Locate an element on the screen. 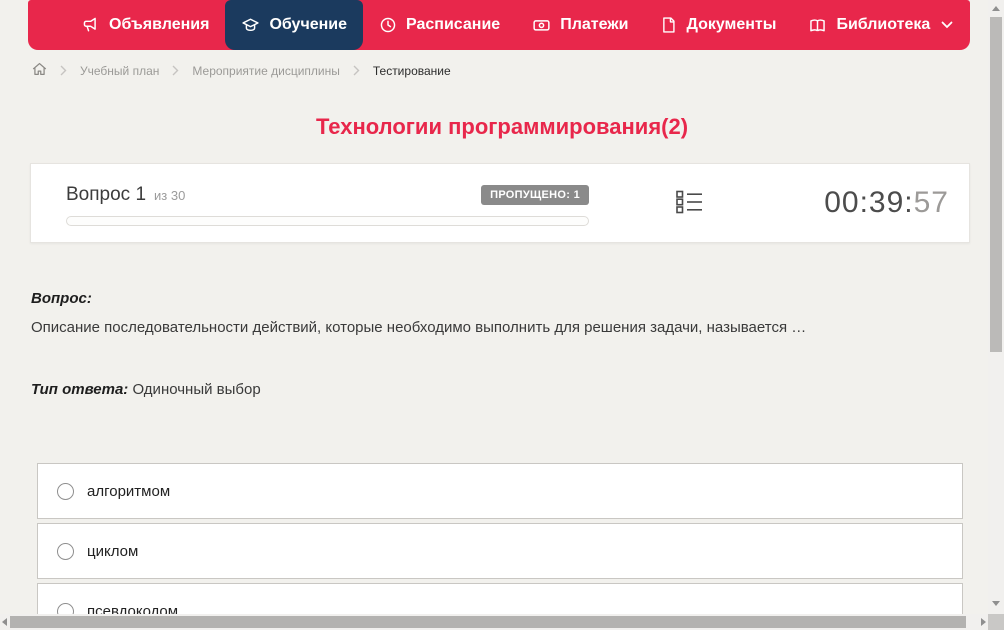  breadcrumb-testing: Тестирование is located at coordinates (411, 70).